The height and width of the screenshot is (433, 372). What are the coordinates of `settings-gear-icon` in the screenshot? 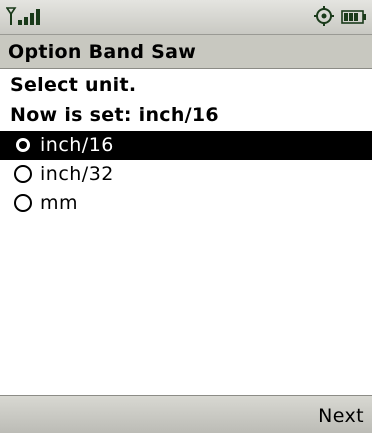 It's located at (324, 16).